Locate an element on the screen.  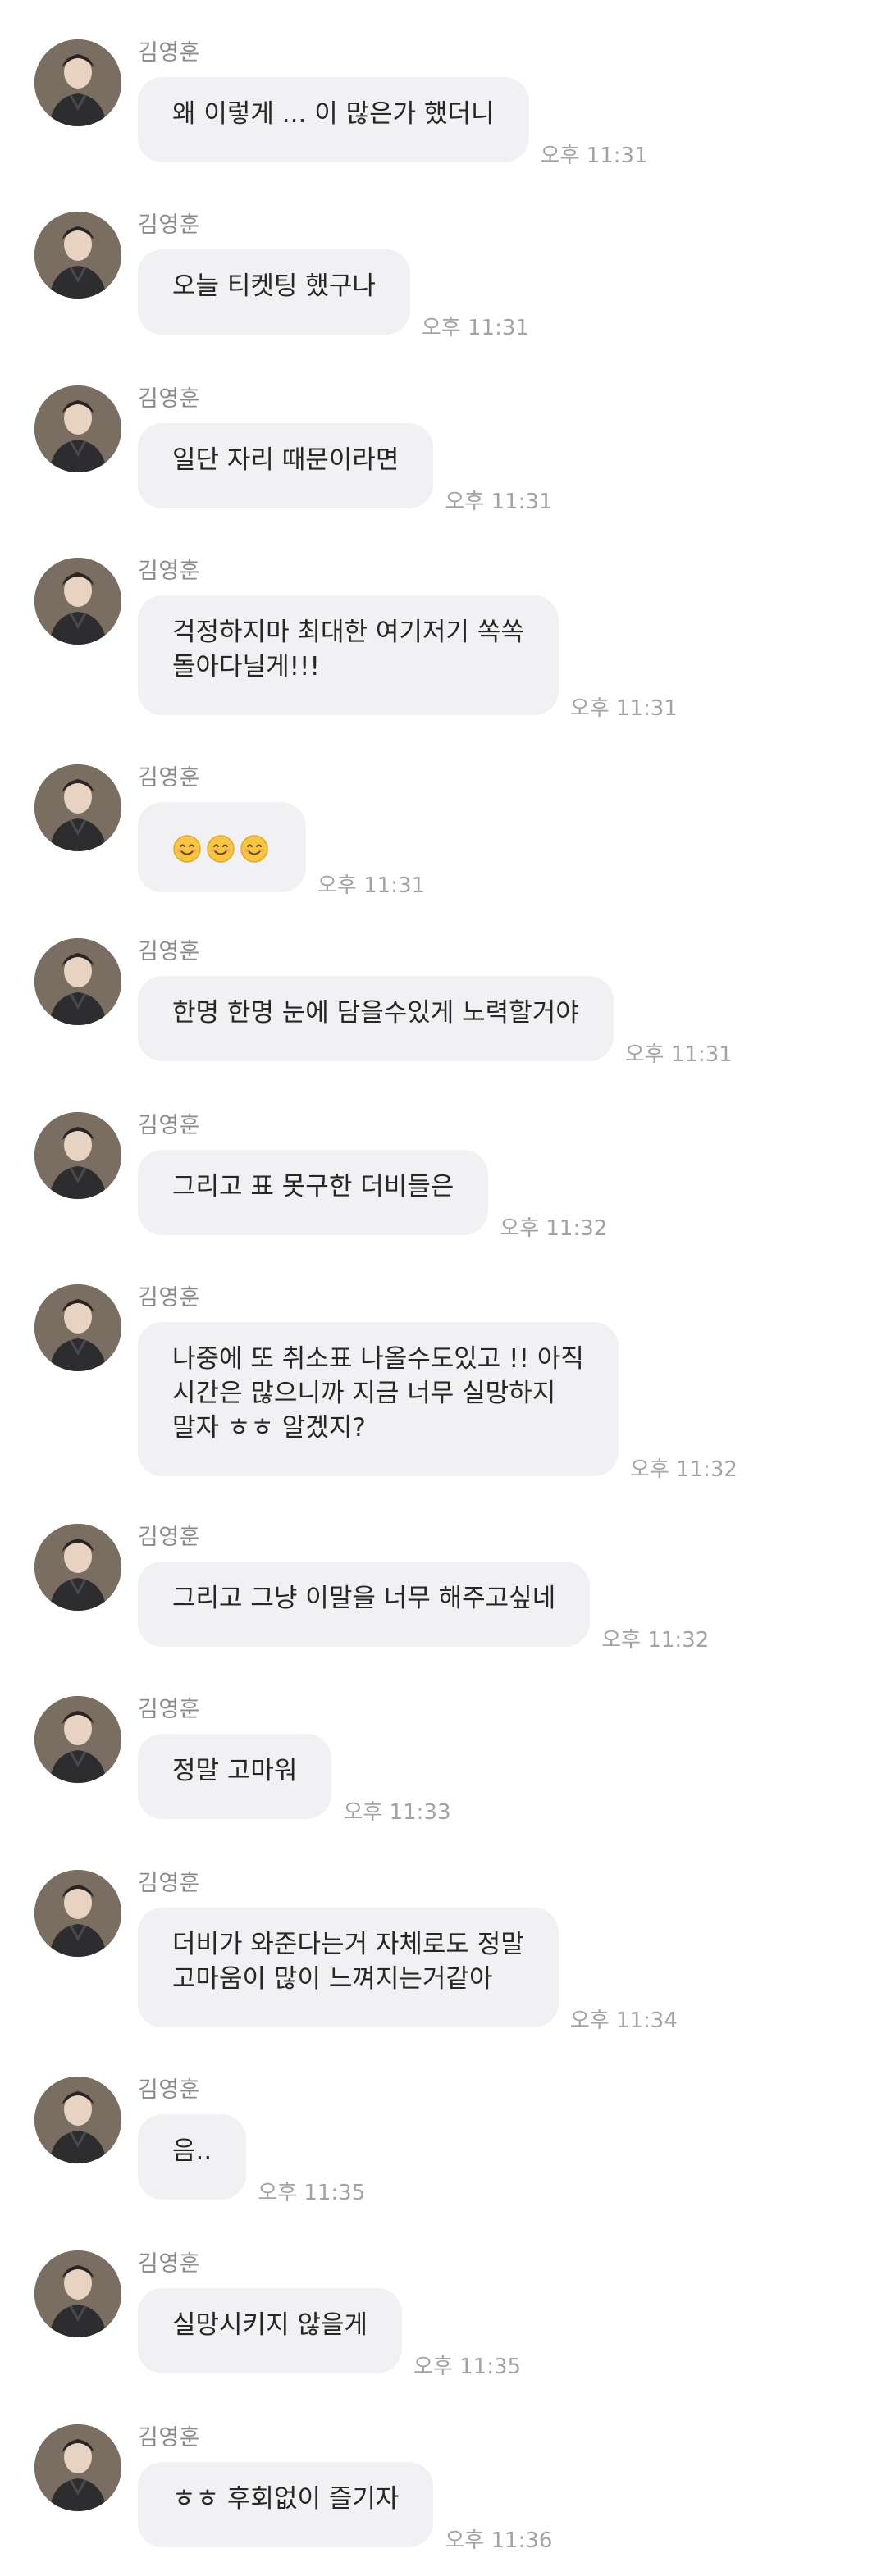
message-text: 오늘 티켓팅 했구나 is located at coordinates (274, 286).